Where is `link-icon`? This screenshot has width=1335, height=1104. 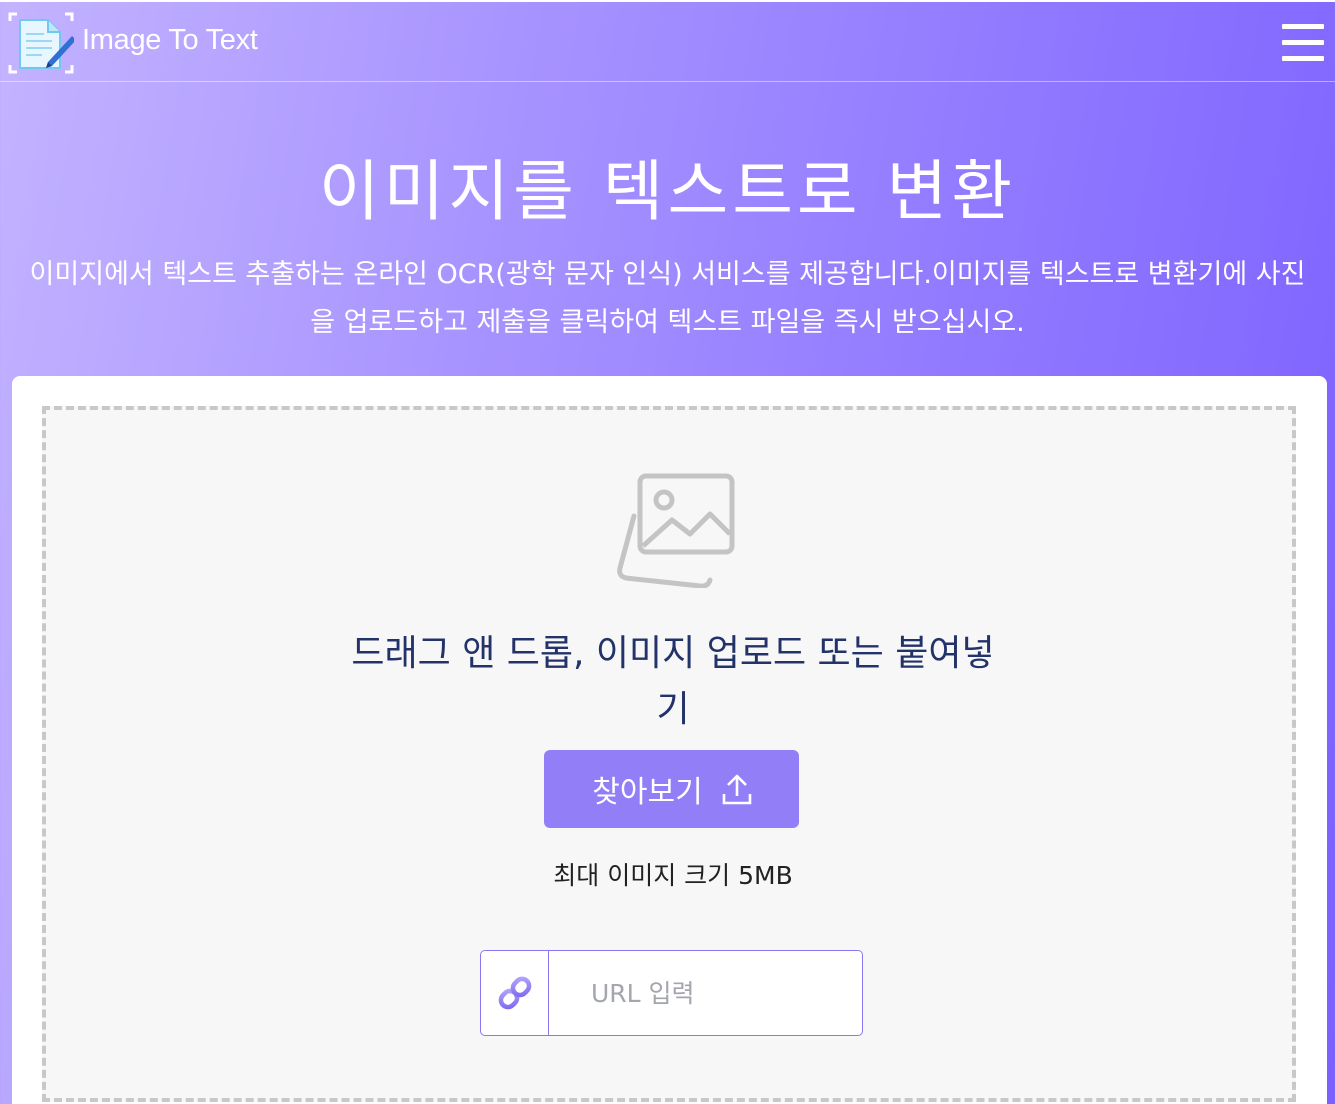
link-icon is located at coordinates (515, 993).